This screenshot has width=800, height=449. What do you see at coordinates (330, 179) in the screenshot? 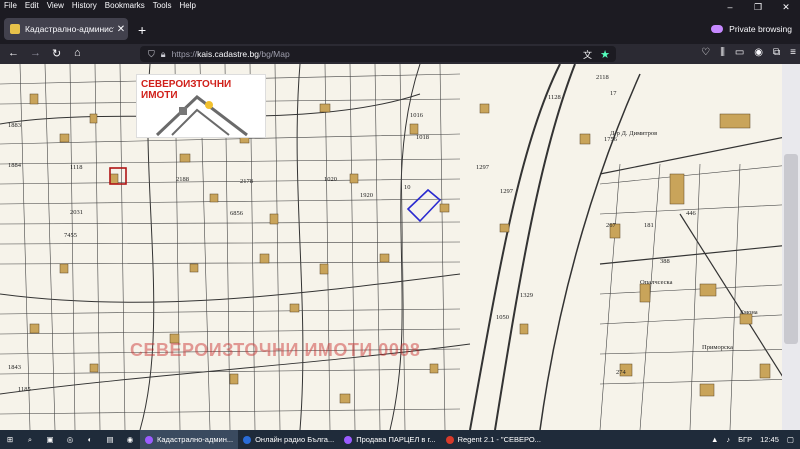
I see `parcel-label: 1020` at bounding box center [330, 179].